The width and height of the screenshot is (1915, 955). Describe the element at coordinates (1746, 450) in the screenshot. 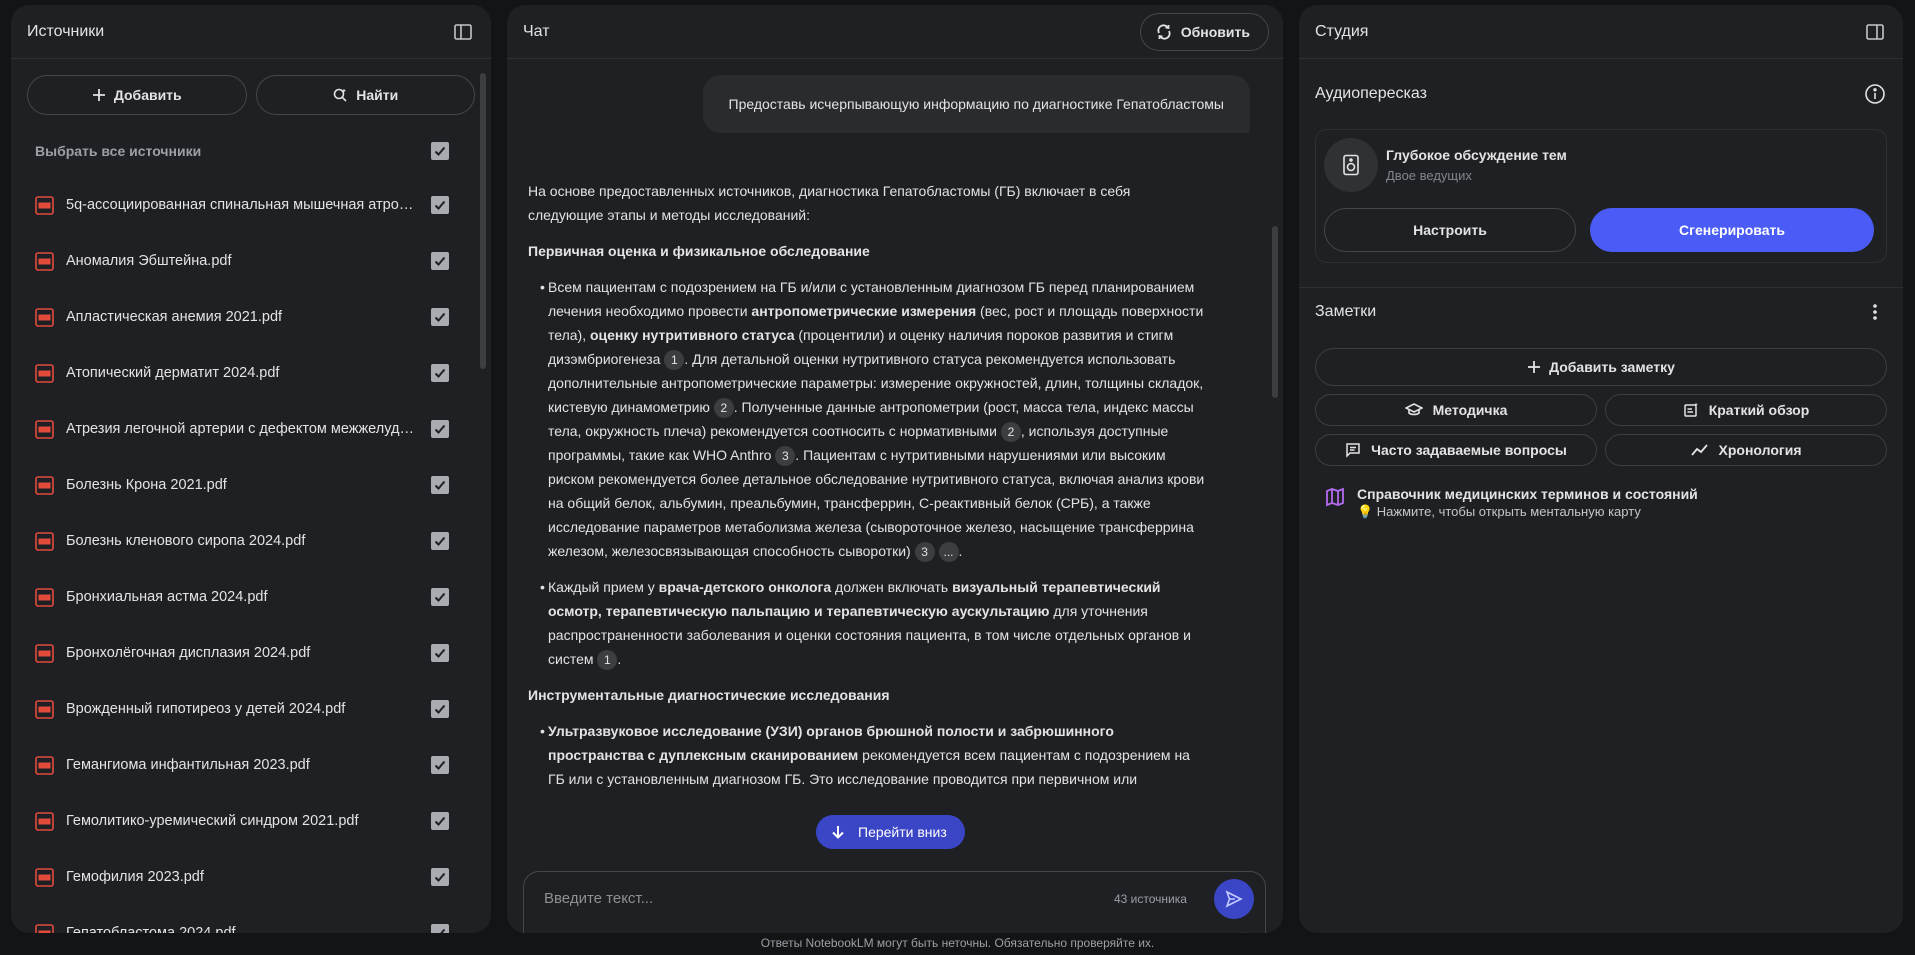

I see `timeline-button: Хронология` at that location.